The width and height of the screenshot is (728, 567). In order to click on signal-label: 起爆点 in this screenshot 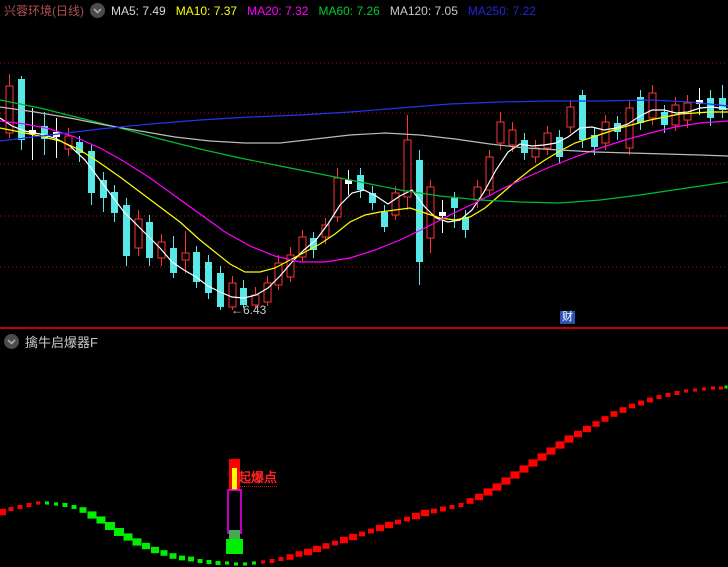, I will do `click(258, 477)`.